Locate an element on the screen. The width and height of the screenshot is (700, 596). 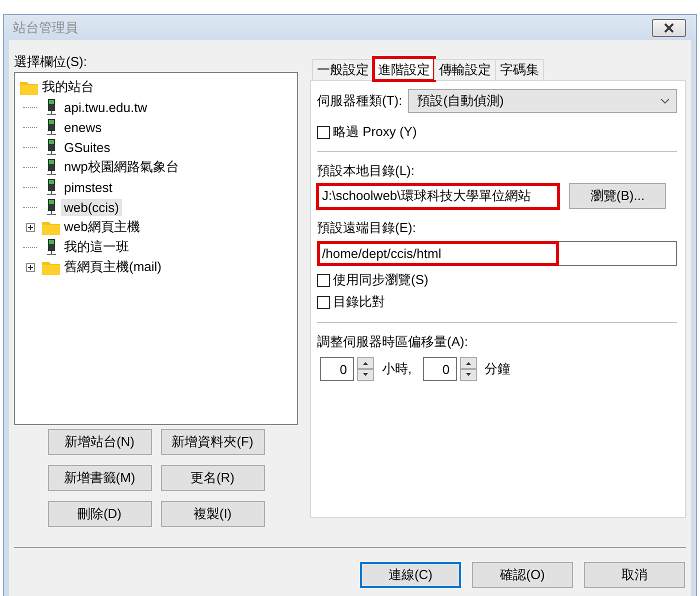
server-type-dropdown: 預設(自動偵測) is located at coordinates (542, 100).